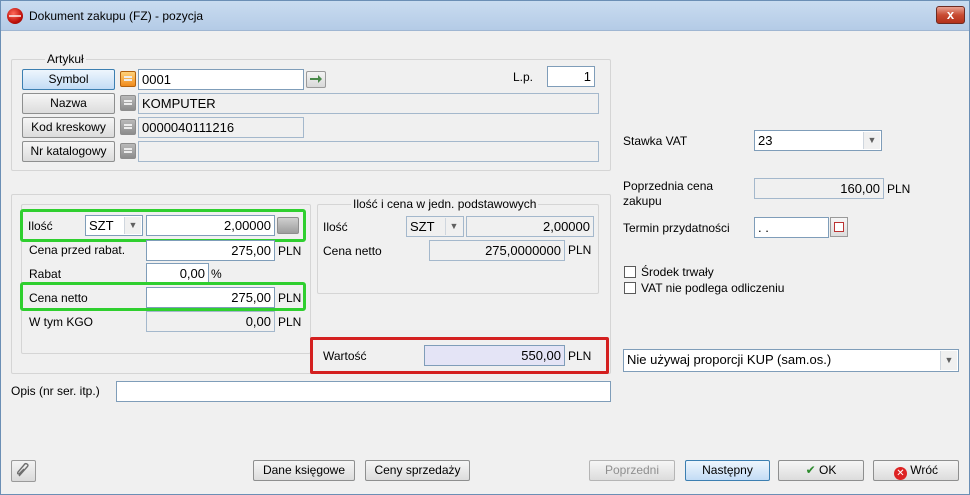 The height and width of the screenshot is (495, 970). What do you see at coordinates (65, 59) in the screenshot?
I see `artykul-legend: Artykuł` at bounding box center [65, 59].